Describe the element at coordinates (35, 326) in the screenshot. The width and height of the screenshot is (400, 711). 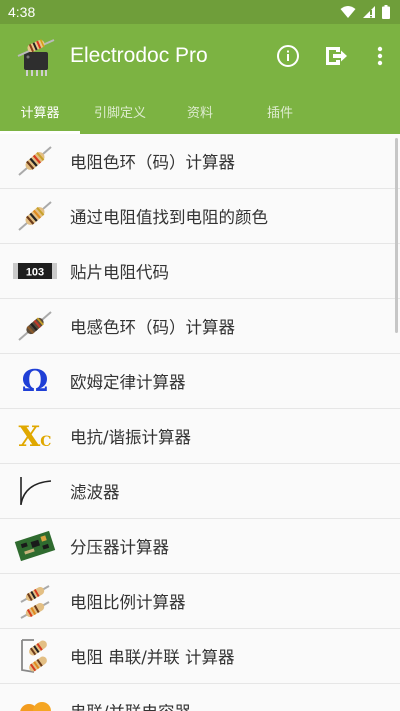
I see `inductor-icon` at that location.